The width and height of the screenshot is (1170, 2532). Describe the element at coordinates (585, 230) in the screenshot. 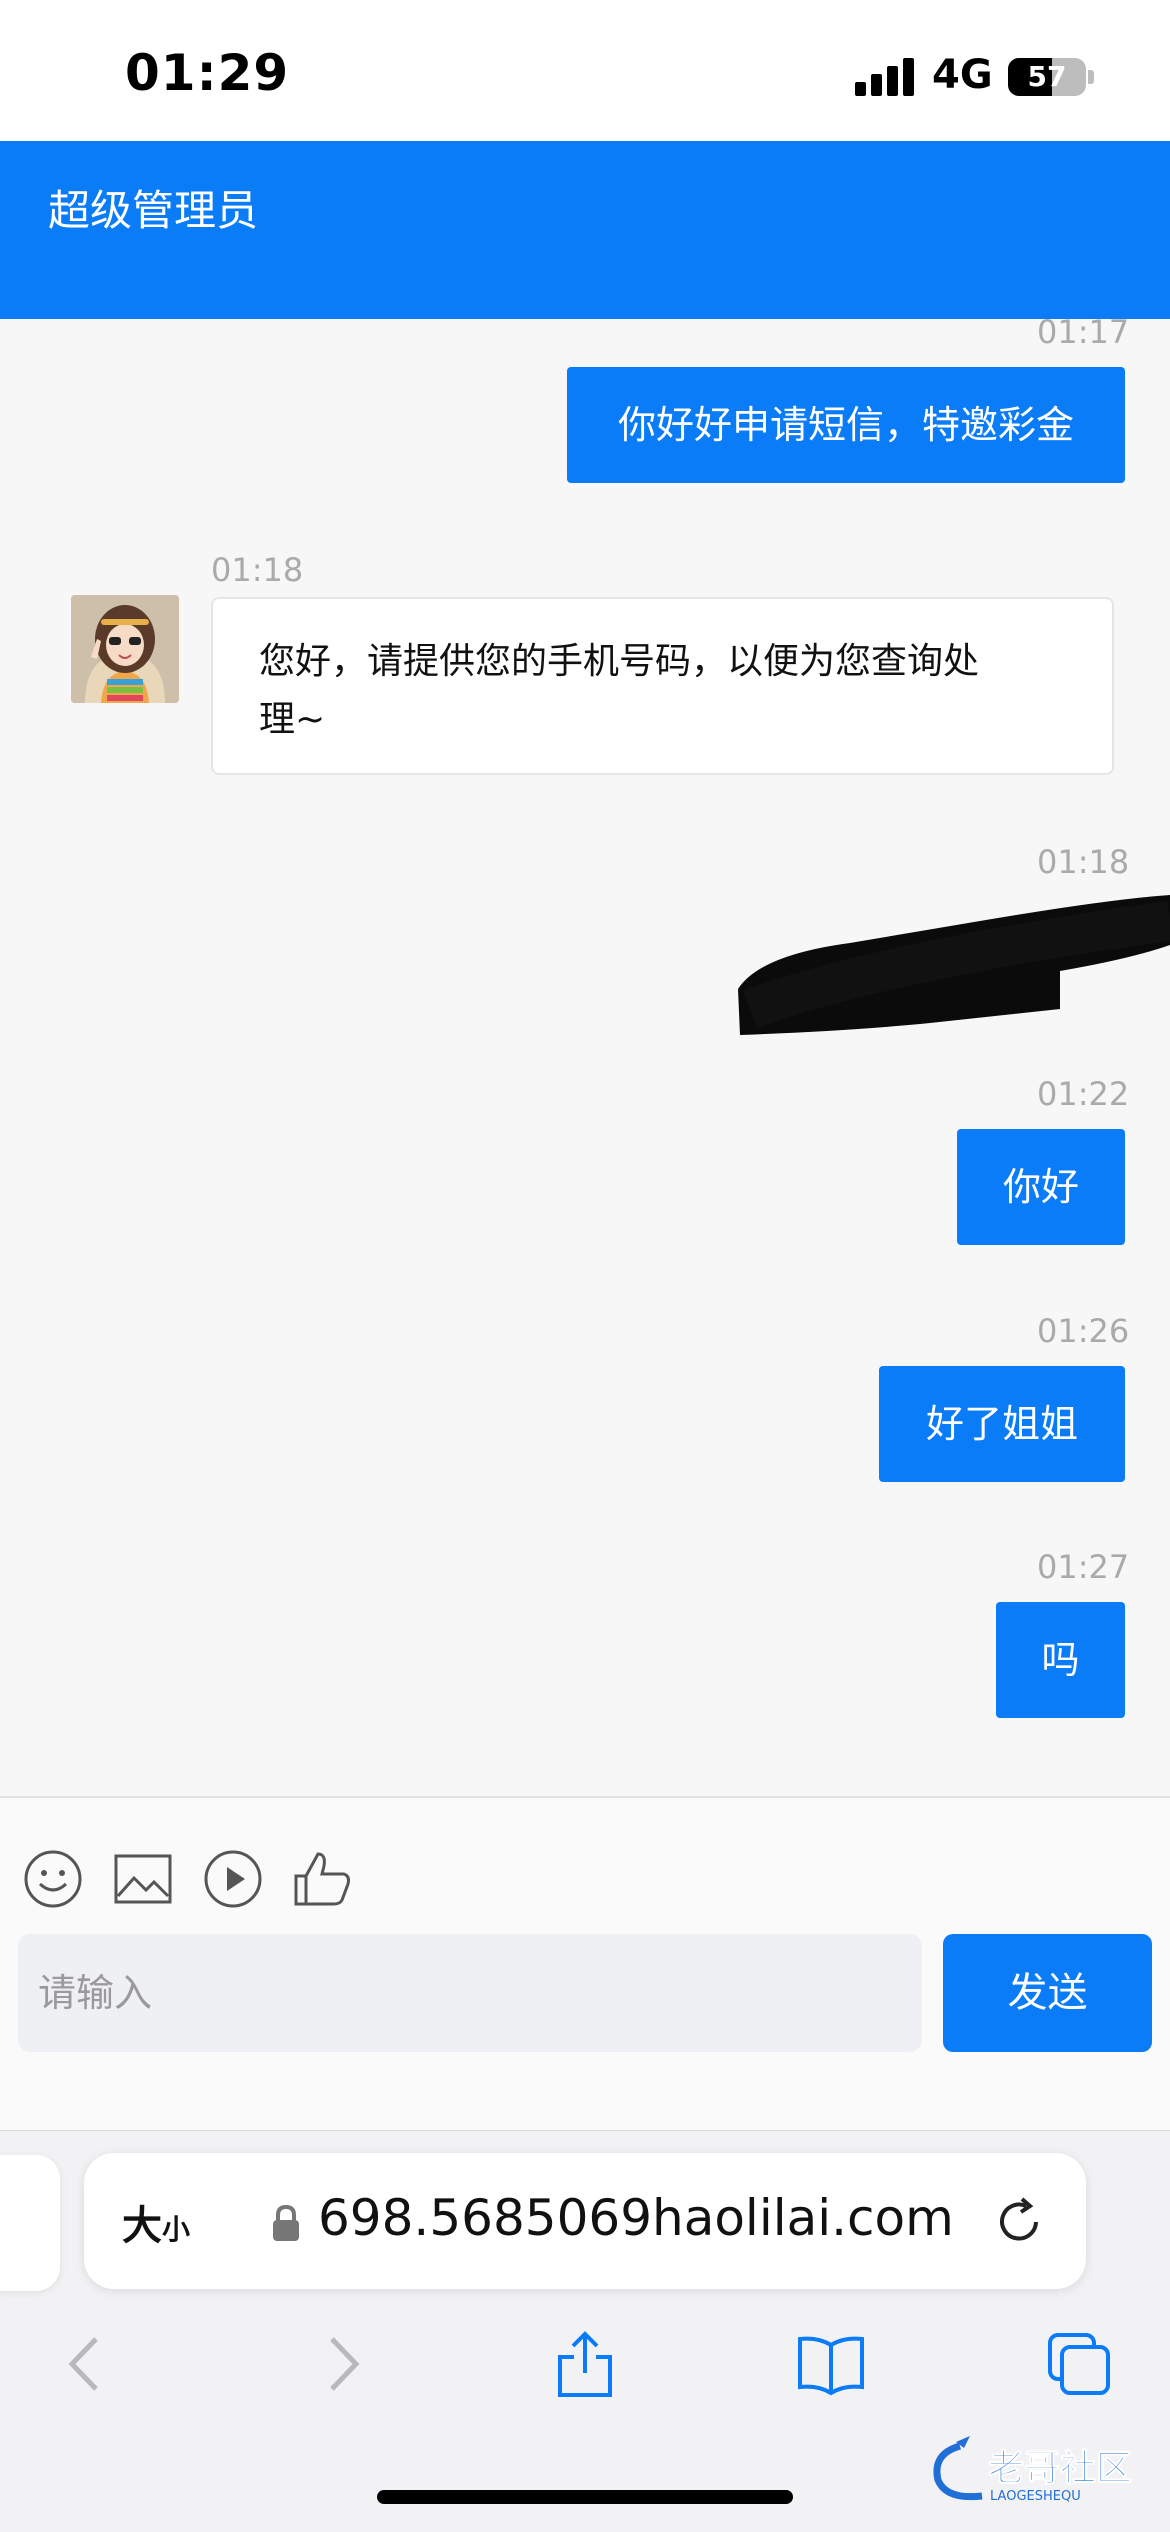

I see `chat-header: 超级管理员` at that location.